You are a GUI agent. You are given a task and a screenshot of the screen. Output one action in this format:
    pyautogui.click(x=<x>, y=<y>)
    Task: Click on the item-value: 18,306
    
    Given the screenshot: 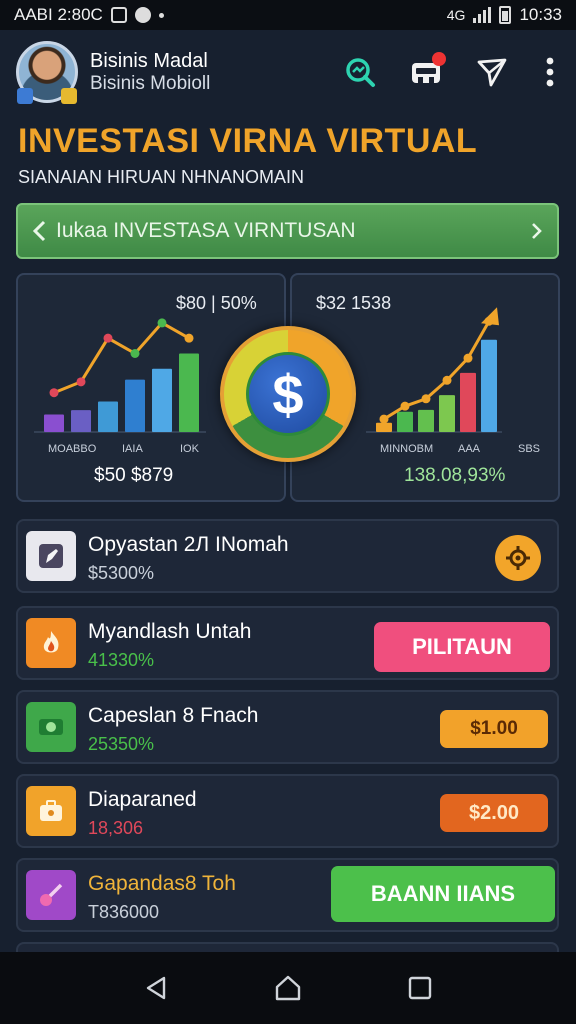 What is the action you would take?
    pyautogui.click(x=116, y=828)
    